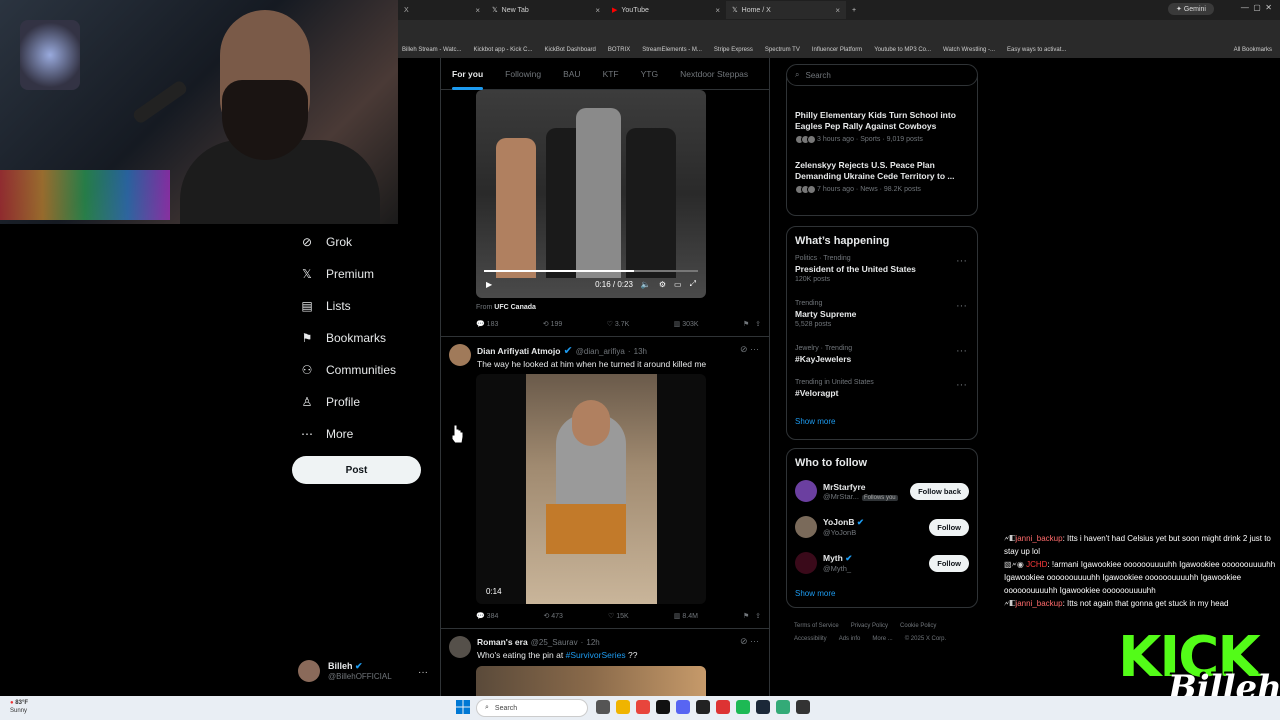 The height and width of the screenshot is (720, 1280). I want to click on discord-icon, so click(683, 707).